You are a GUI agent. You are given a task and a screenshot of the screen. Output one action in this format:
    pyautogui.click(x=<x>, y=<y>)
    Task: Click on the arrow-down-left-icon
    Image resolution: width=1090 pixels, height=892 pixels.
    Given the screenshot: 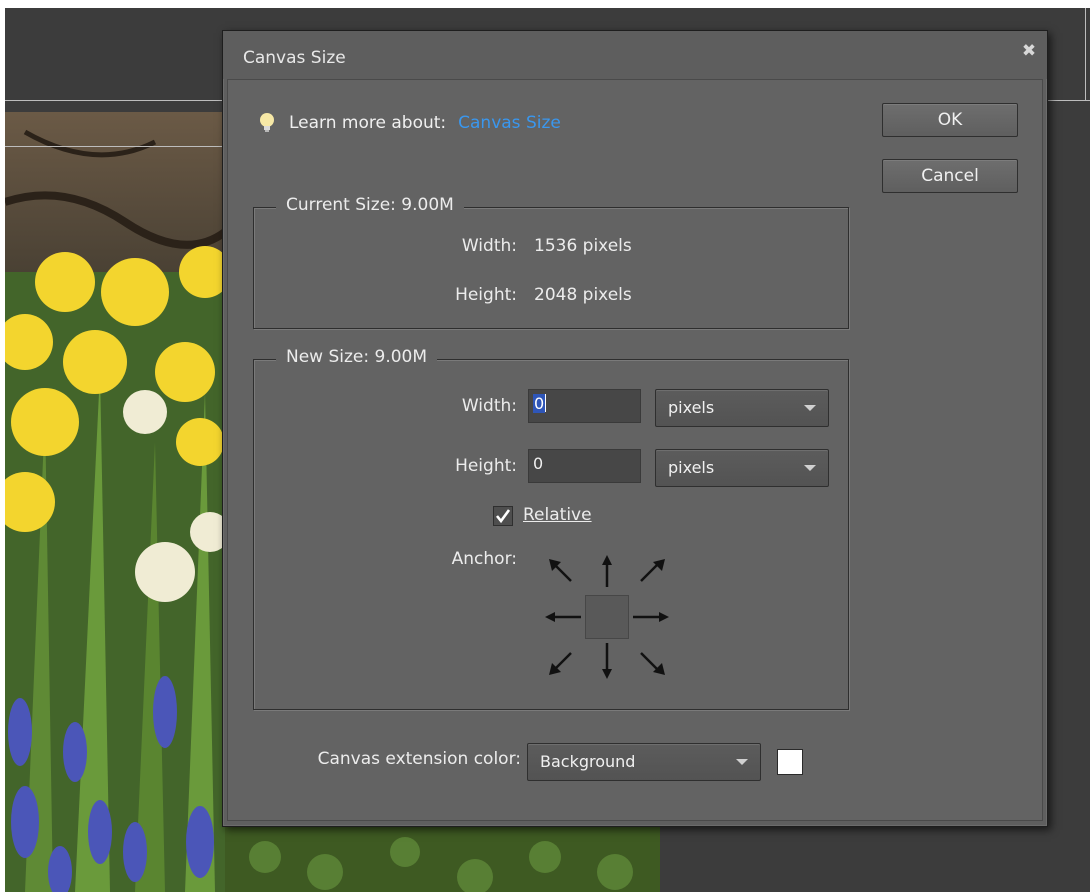 What is the action you would take?
    pyautogui.click(x=560, y=663)
    